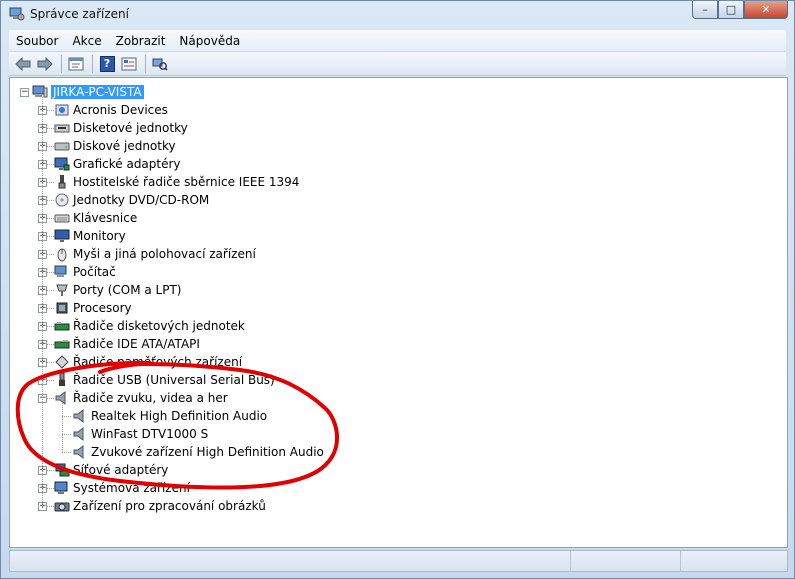 This screenshot has width=795, height=579. I want to click on tree-device: WinFast DTV1000 S, so click(140, 434).